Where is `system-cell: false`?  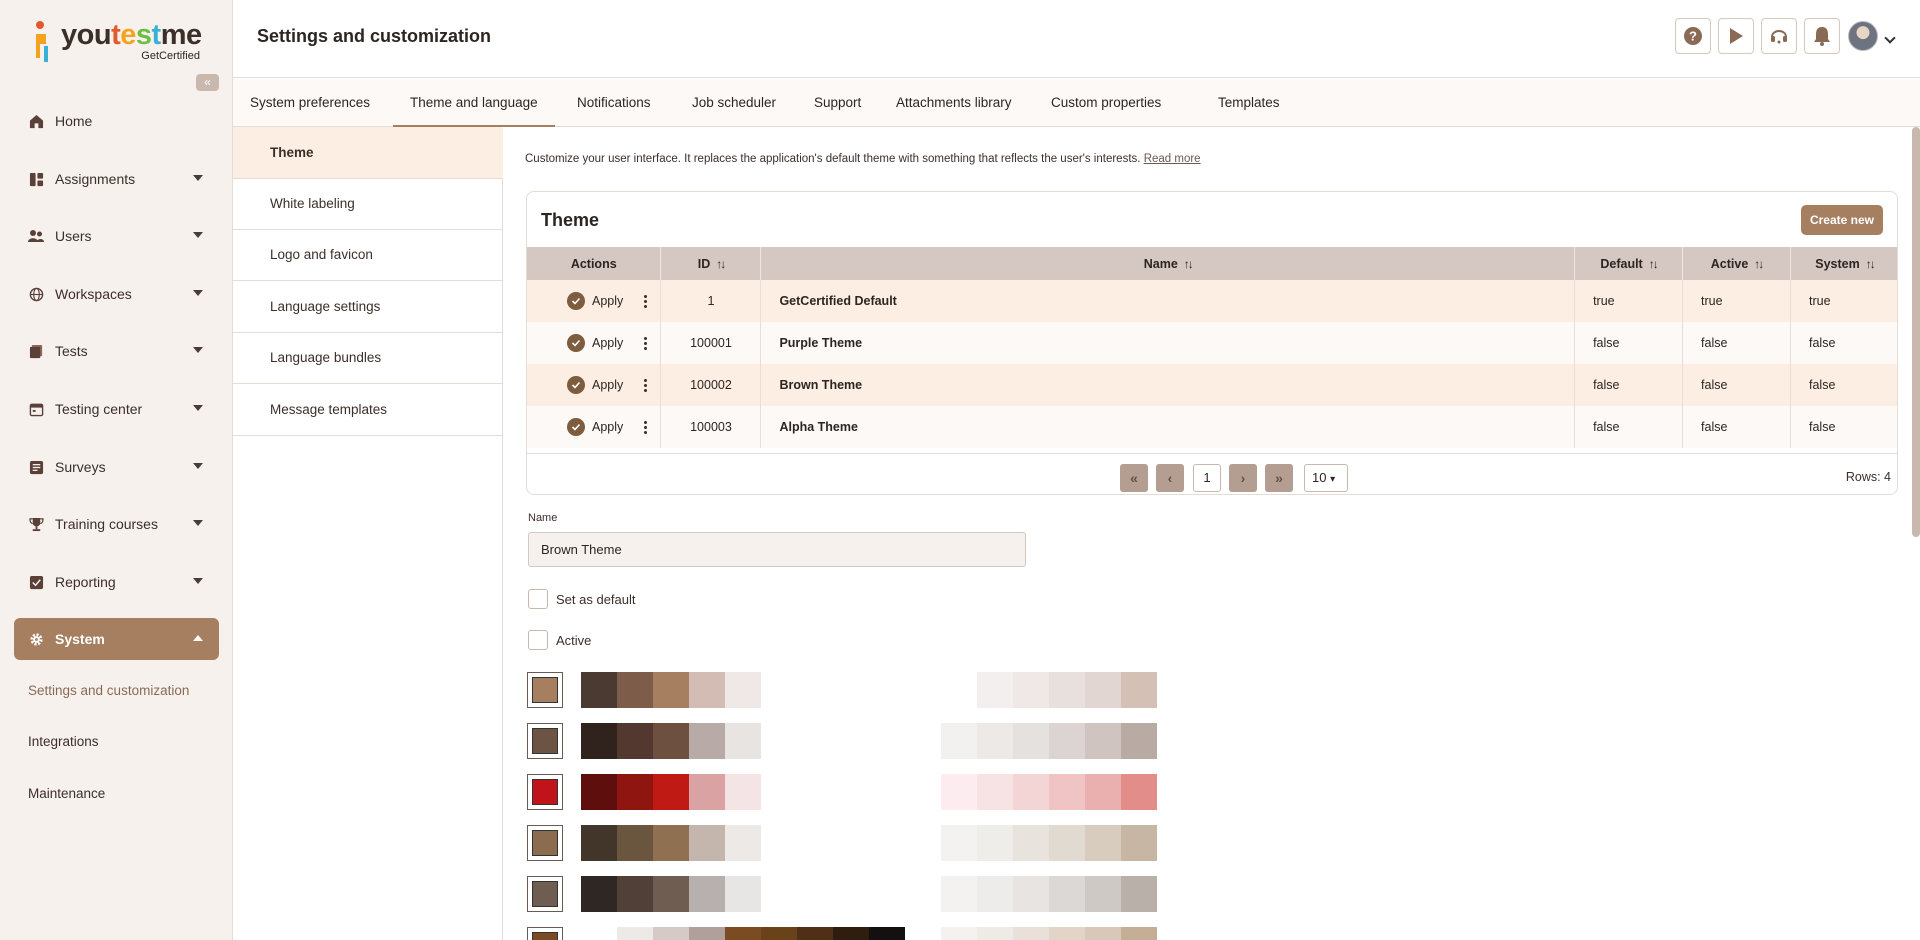 system-cell: false is located at coordinates (1843, 427).